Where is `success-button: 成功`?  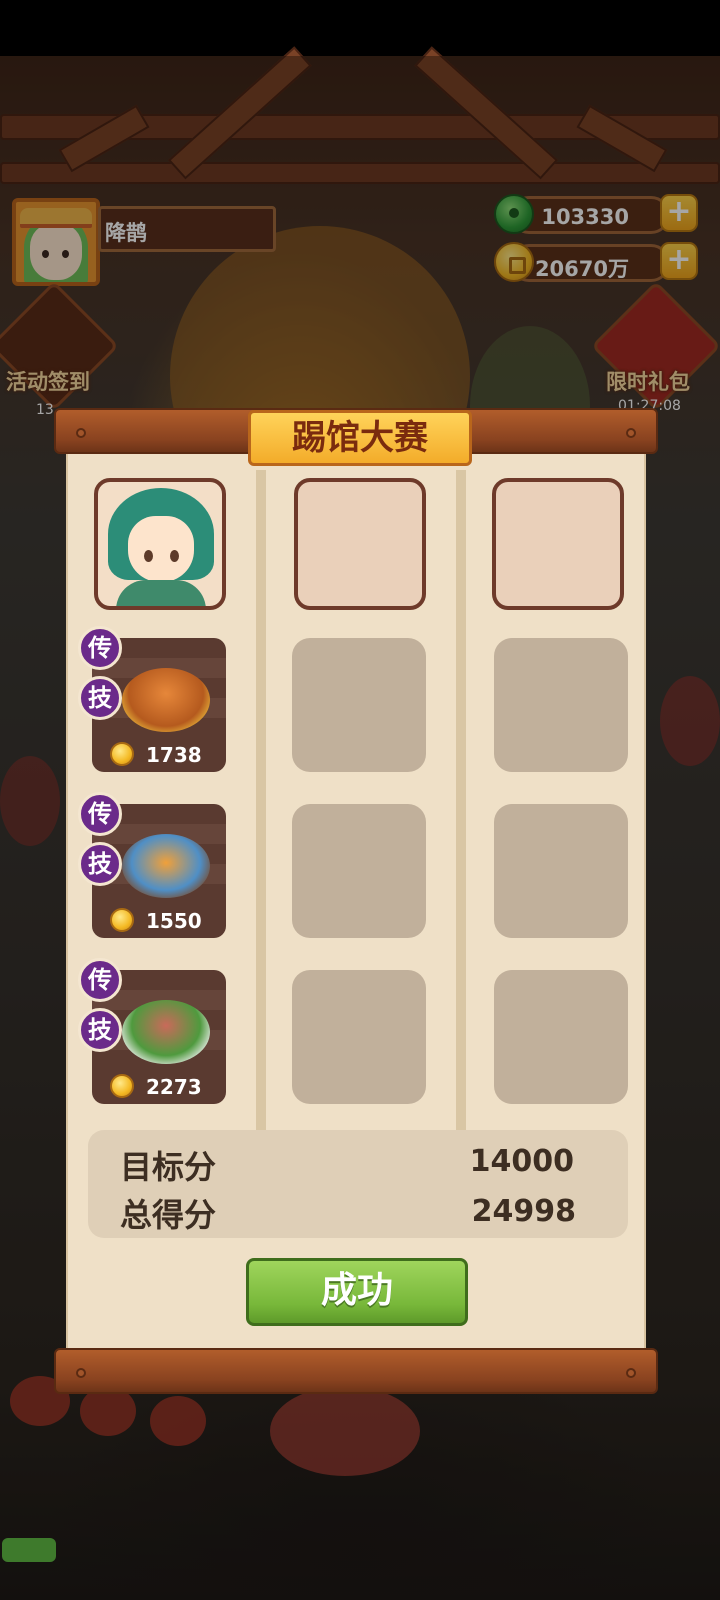
success-button: 成功 is located at coordinates (357, 1292).